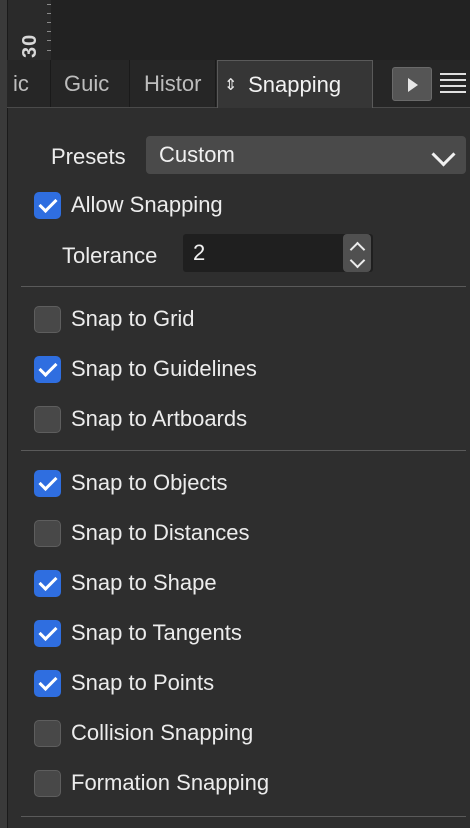 Image resolution: width=470 pixels, height=828 pixels. Describe the element at coordinates (87, 83) in the screenshot. I see `tab-label: Guic` at that location.